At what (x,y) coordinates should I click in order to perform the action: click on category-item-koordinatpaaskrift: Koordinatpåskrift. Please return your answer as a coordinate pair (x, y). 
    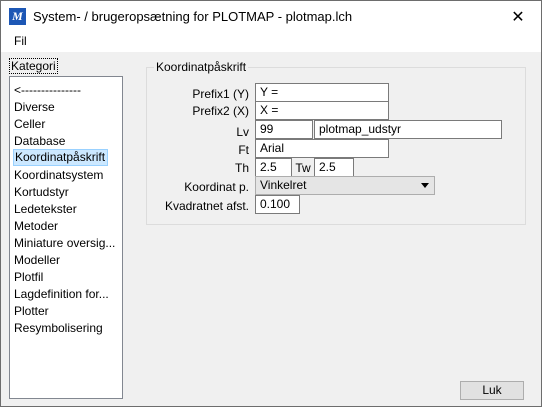
    Looking at the image, I should click on (61, 157).